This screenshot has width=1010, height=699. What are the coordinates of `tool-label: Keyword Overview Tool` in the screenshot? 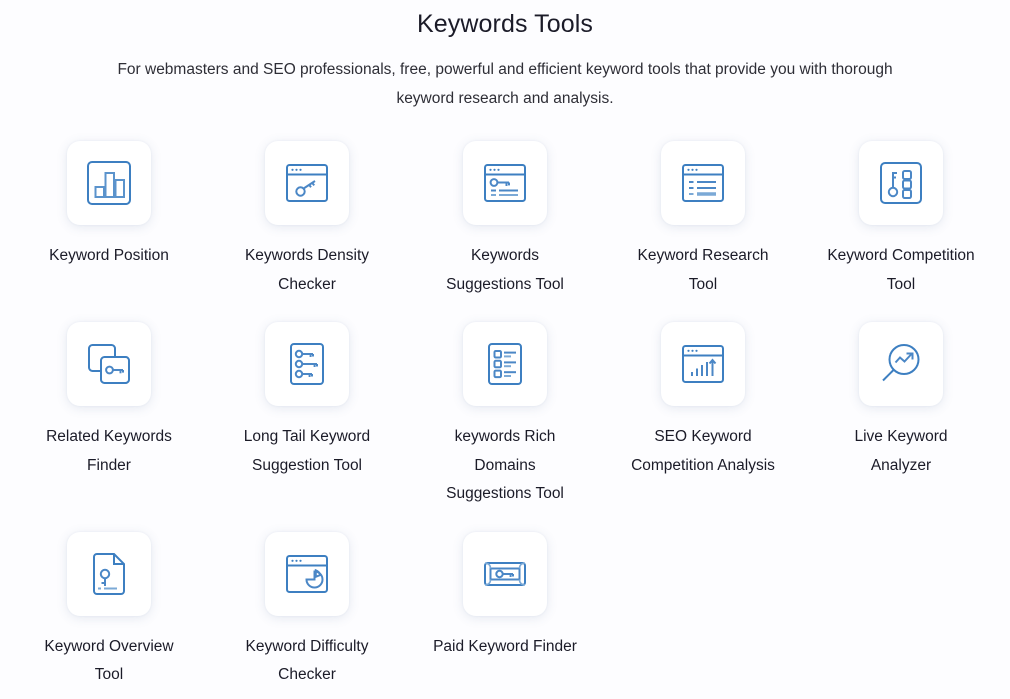 It's located at (109, 660).